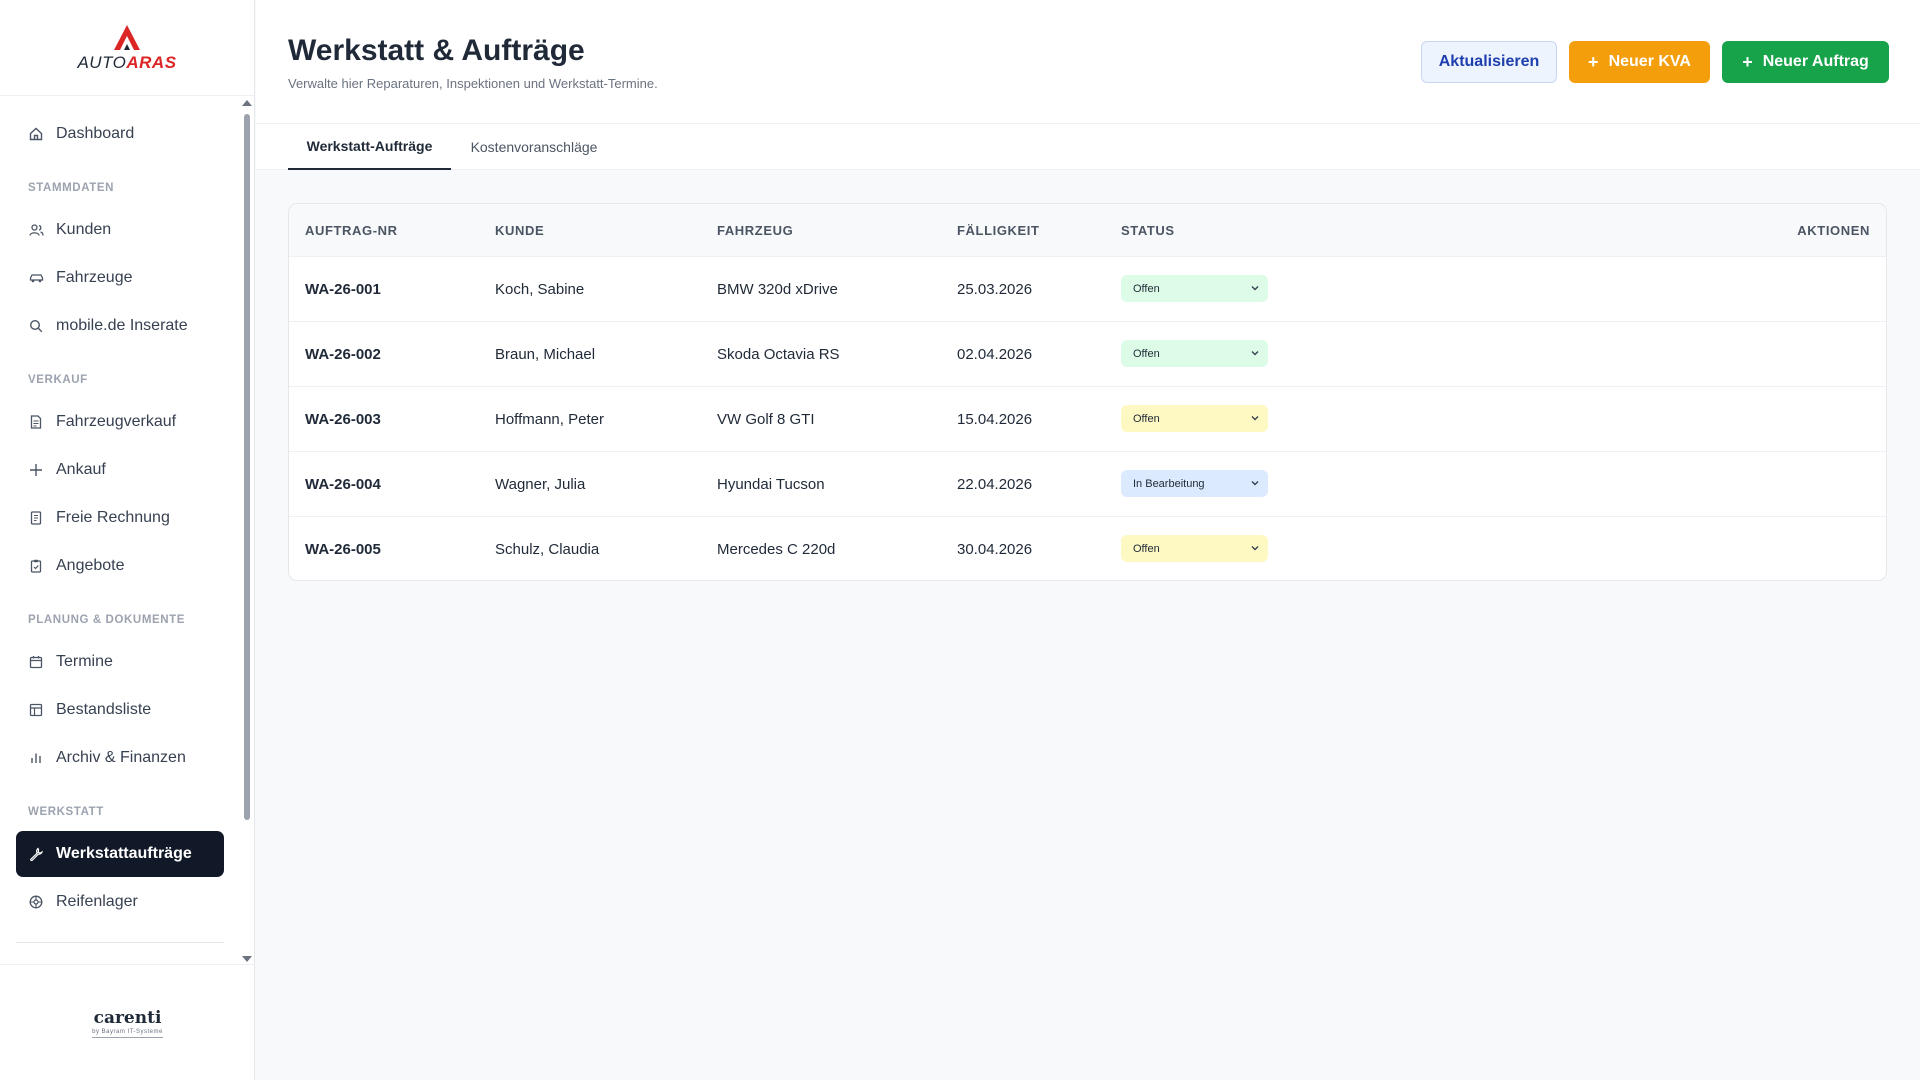 This screenshot has height=1080, width=1920. What do you see at coordinates (36, 566) in the screenshot?
I see `clipboard-icon` at bounding box center [36, 566].